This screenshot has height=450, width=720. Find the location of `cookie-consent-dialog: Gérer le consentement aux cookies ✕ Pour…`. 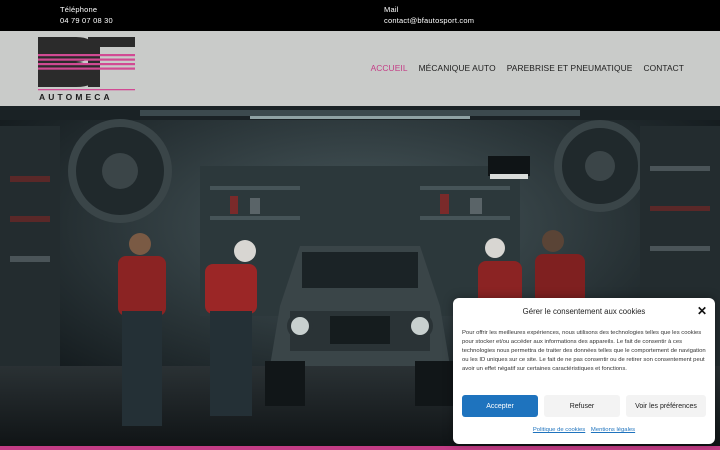

cookie-consent-dialog: Gérer le consentement aux cookies ✕ Pour… is located at coordinates (584, 371).